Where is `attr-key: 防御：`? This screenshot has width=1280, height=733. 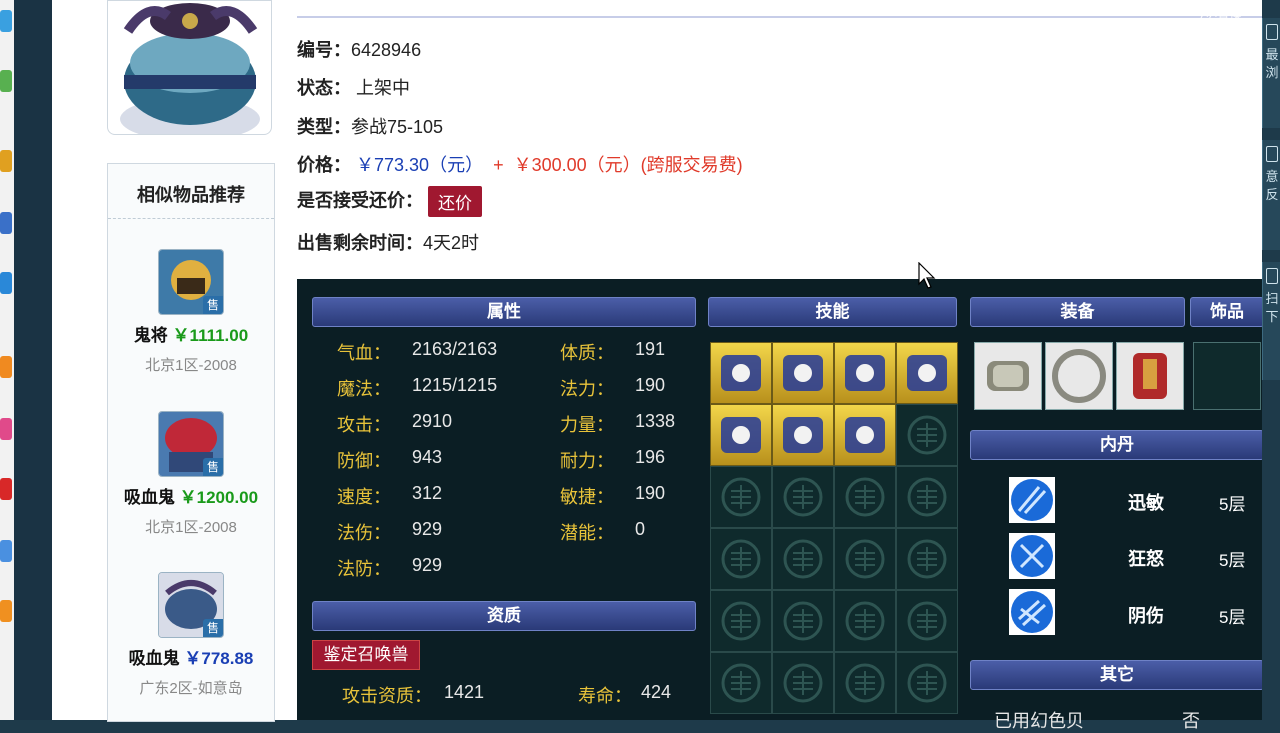
attr-key: 防御： is located at coordinates (364, 461).